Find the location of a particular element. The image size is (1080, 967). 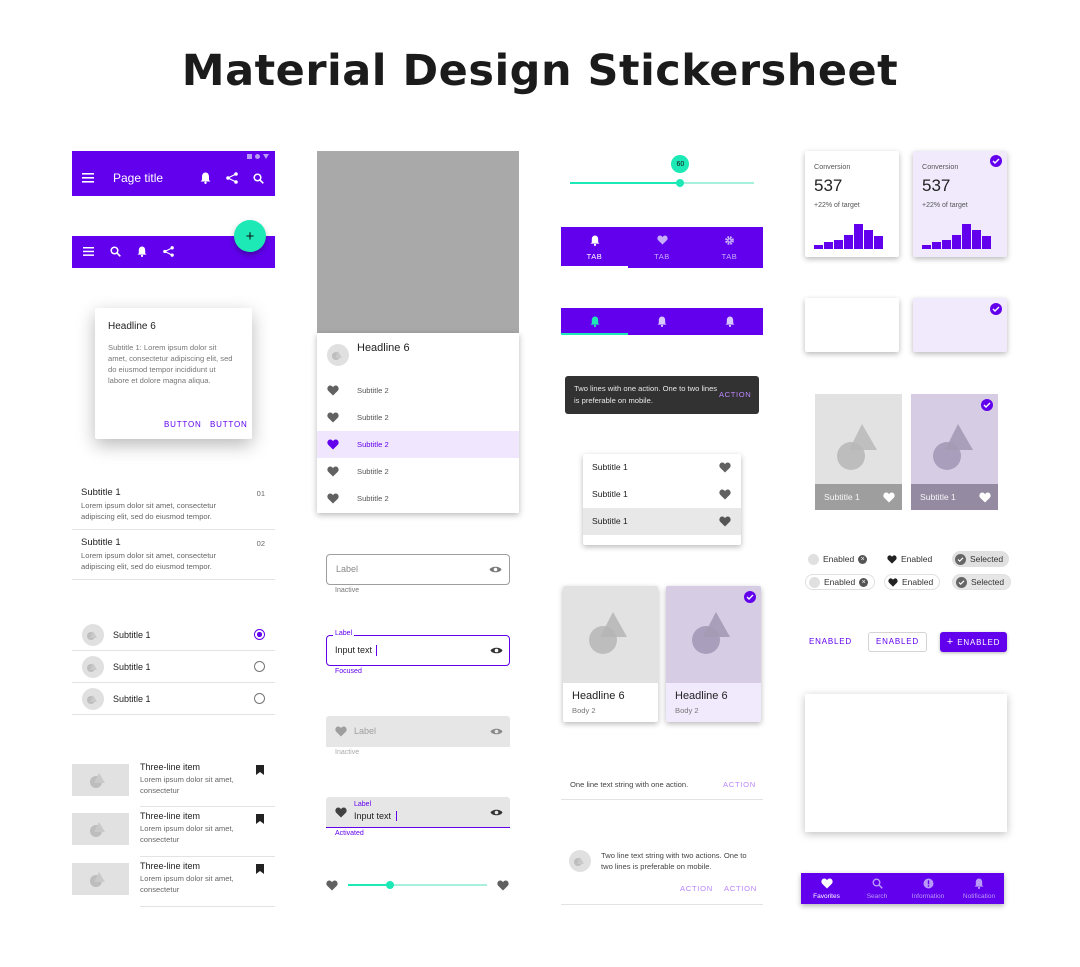

fab-add-button: + is located at coordinates (250, 236).